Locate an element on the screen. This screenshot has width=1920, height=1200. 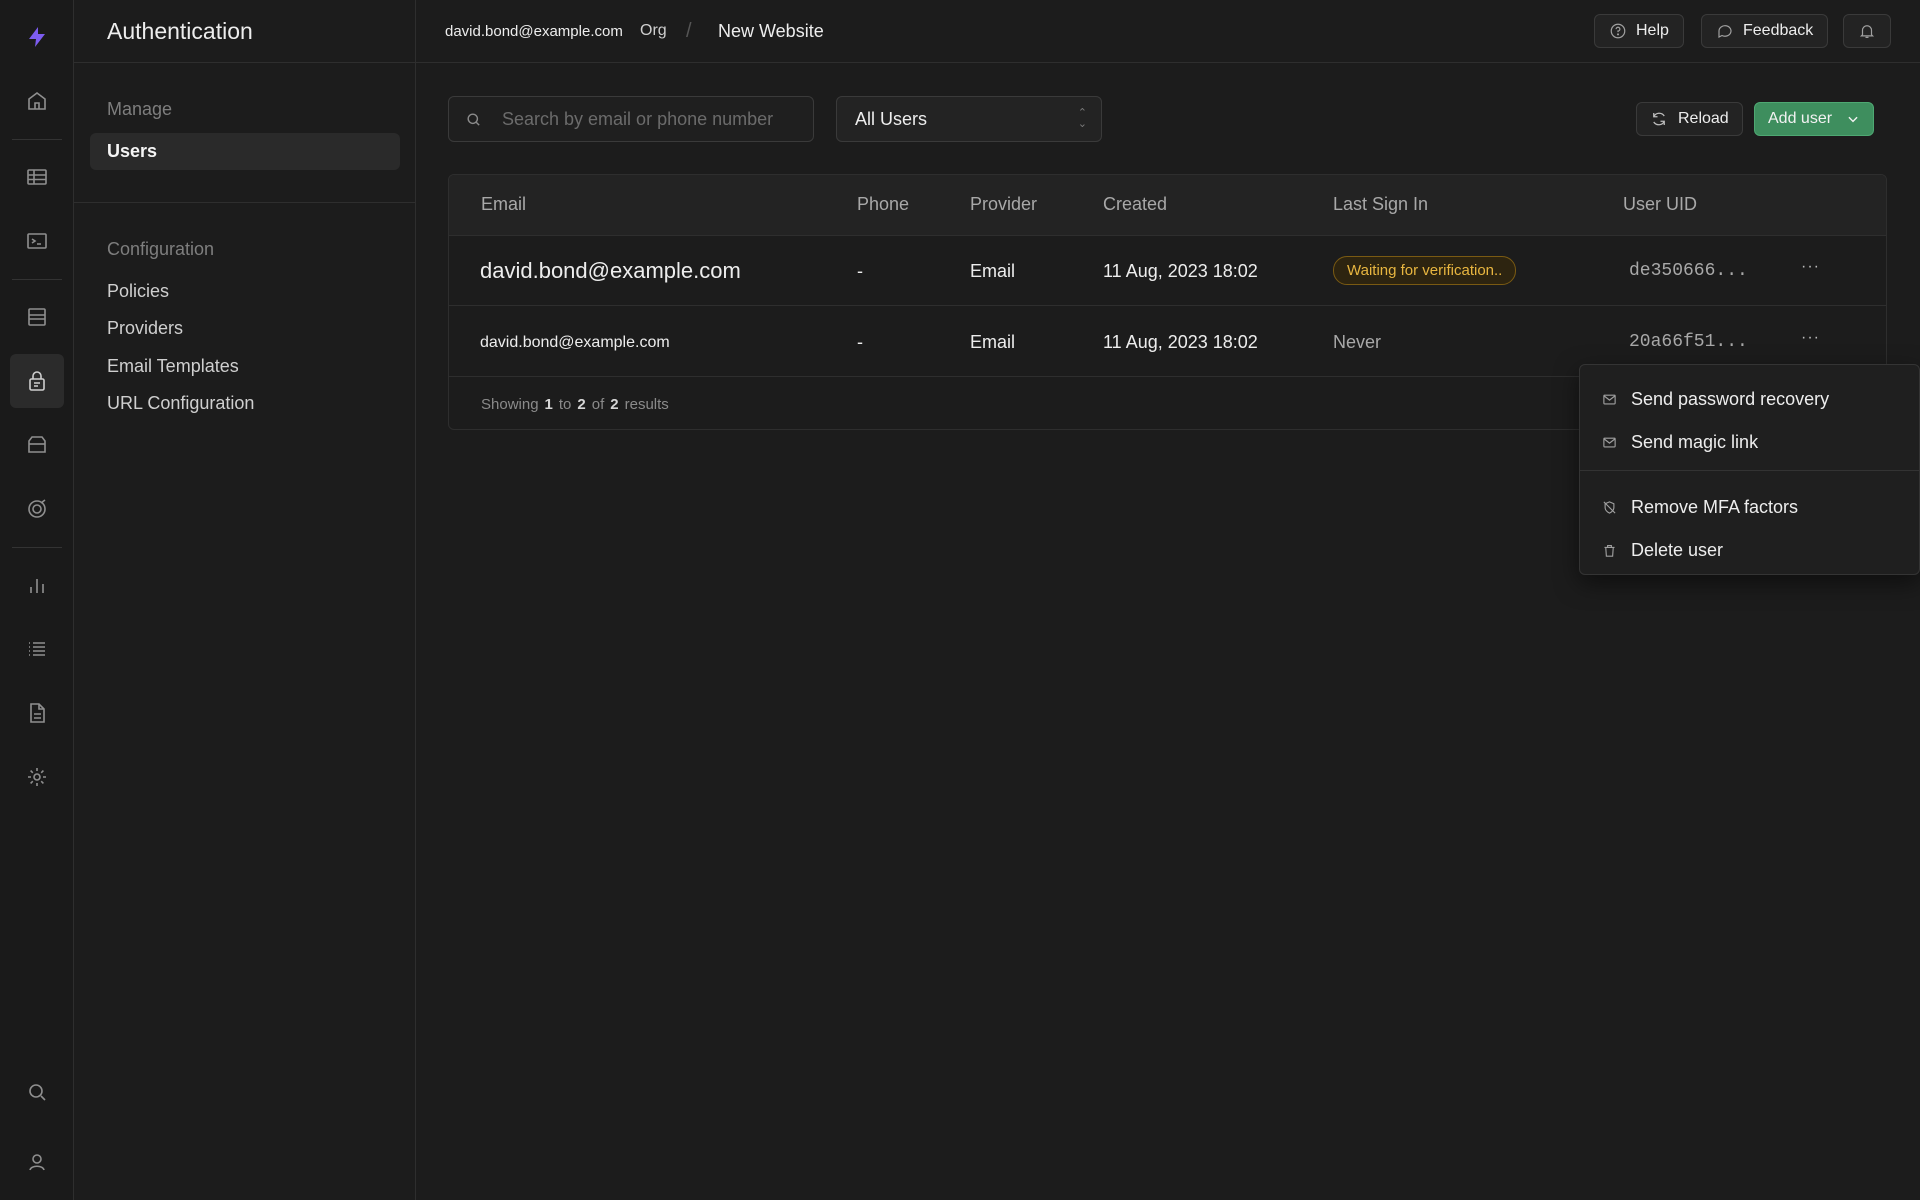
search-input is located at coordinates (652, 119).